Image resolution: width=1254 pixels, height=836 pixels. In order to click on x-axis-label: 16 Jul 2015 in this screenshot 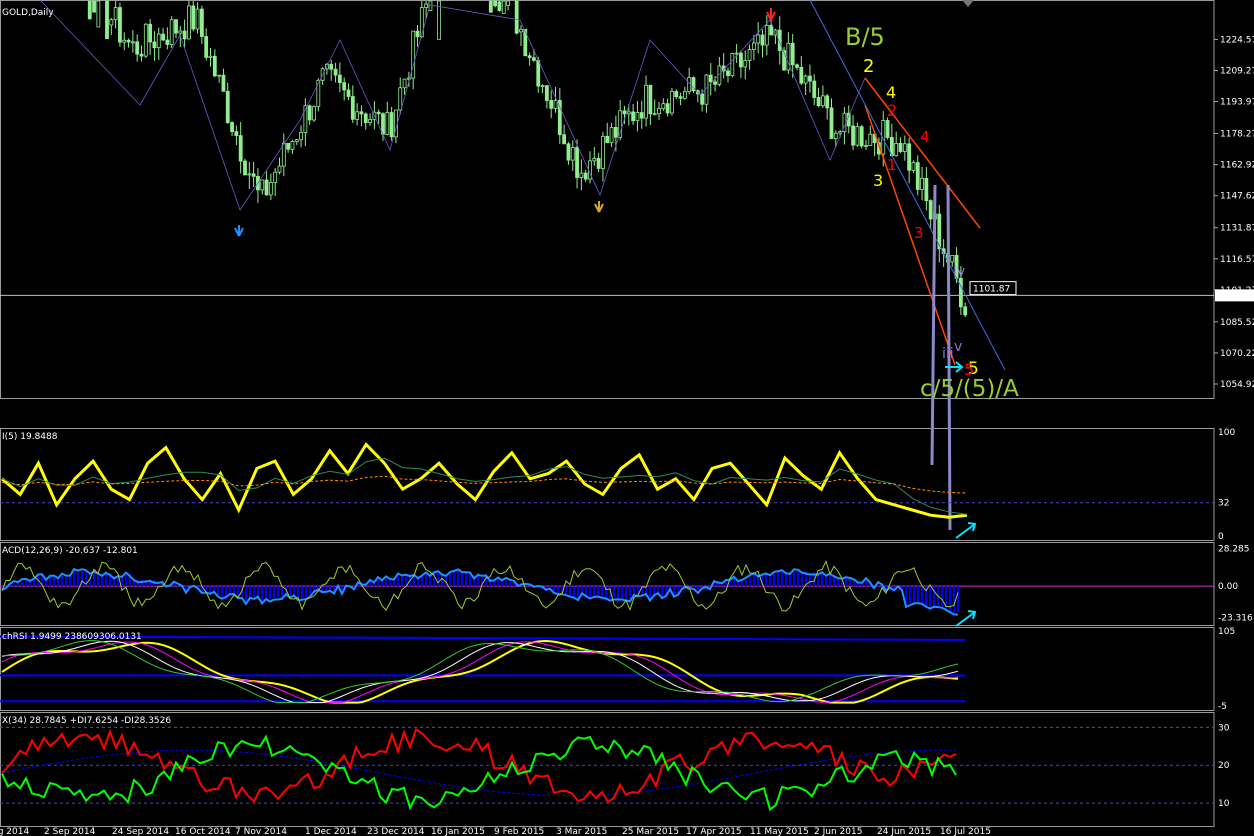, I will do `click(965, 831)`.